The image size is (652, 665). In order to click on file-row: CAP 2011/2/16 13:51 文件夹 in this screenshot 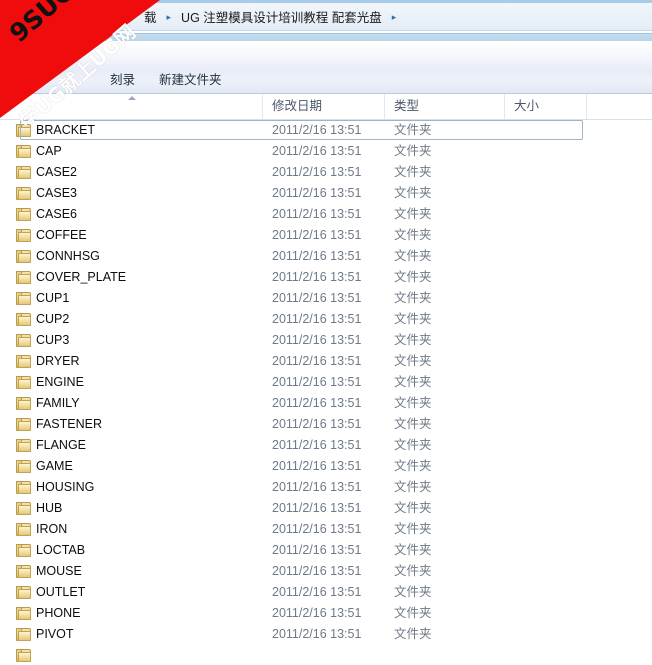, I will do `click(326, 151)`.